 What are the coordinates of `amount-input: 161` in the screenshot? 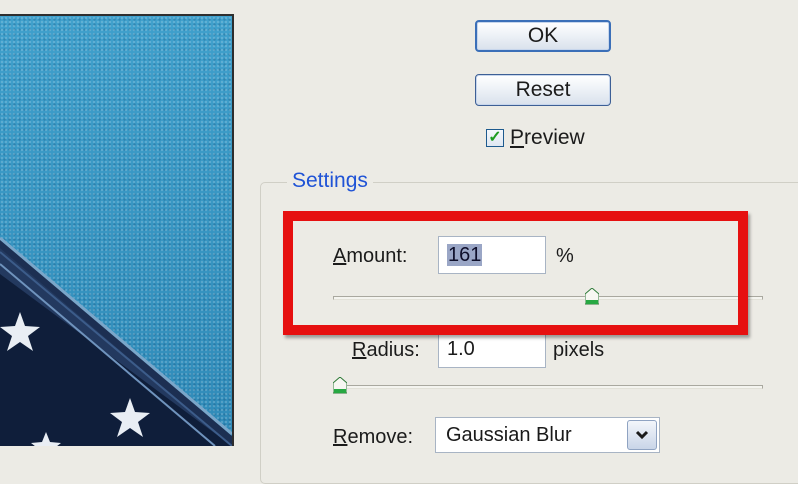 It's located at (492, 255).